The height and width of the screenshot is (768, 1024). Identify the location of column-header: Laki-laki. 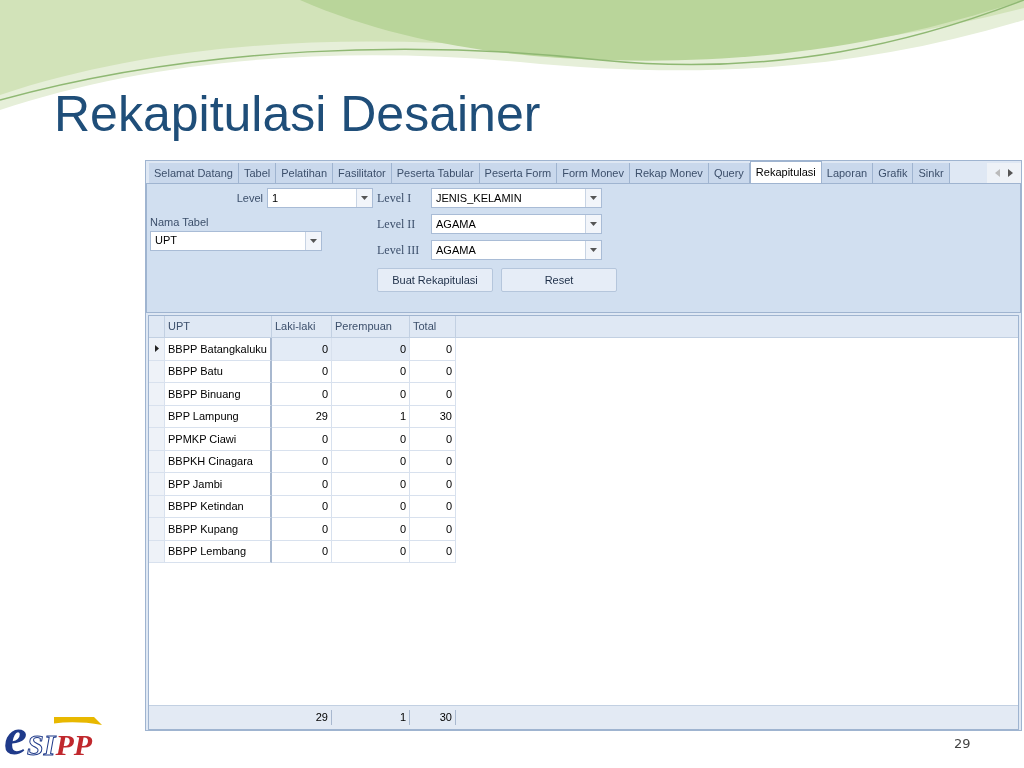
(302, 326).